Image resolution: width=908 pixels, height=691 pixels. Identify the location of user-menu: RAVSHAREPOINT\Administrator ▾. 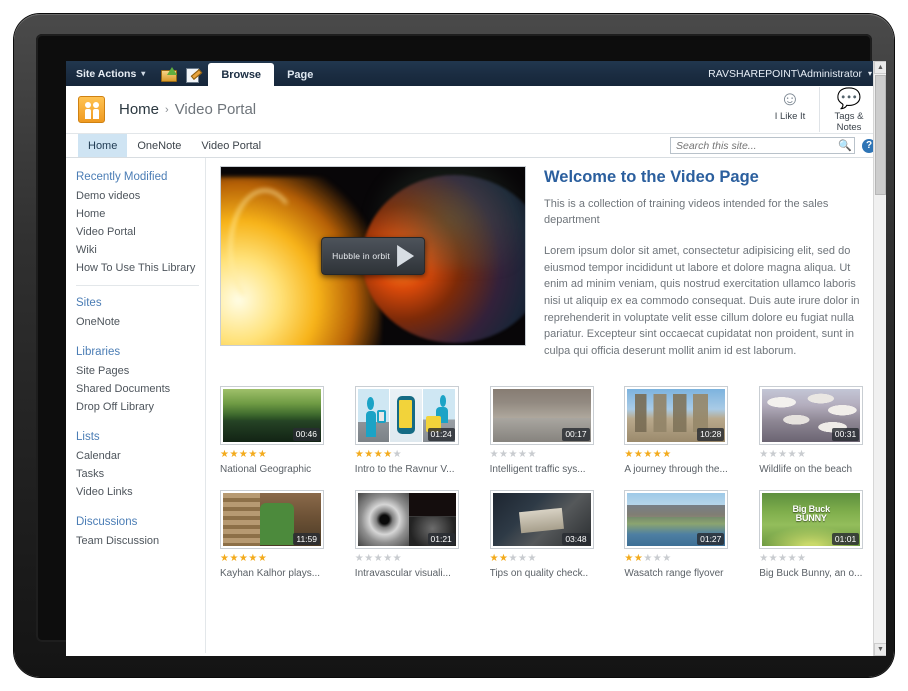
(797, 73).